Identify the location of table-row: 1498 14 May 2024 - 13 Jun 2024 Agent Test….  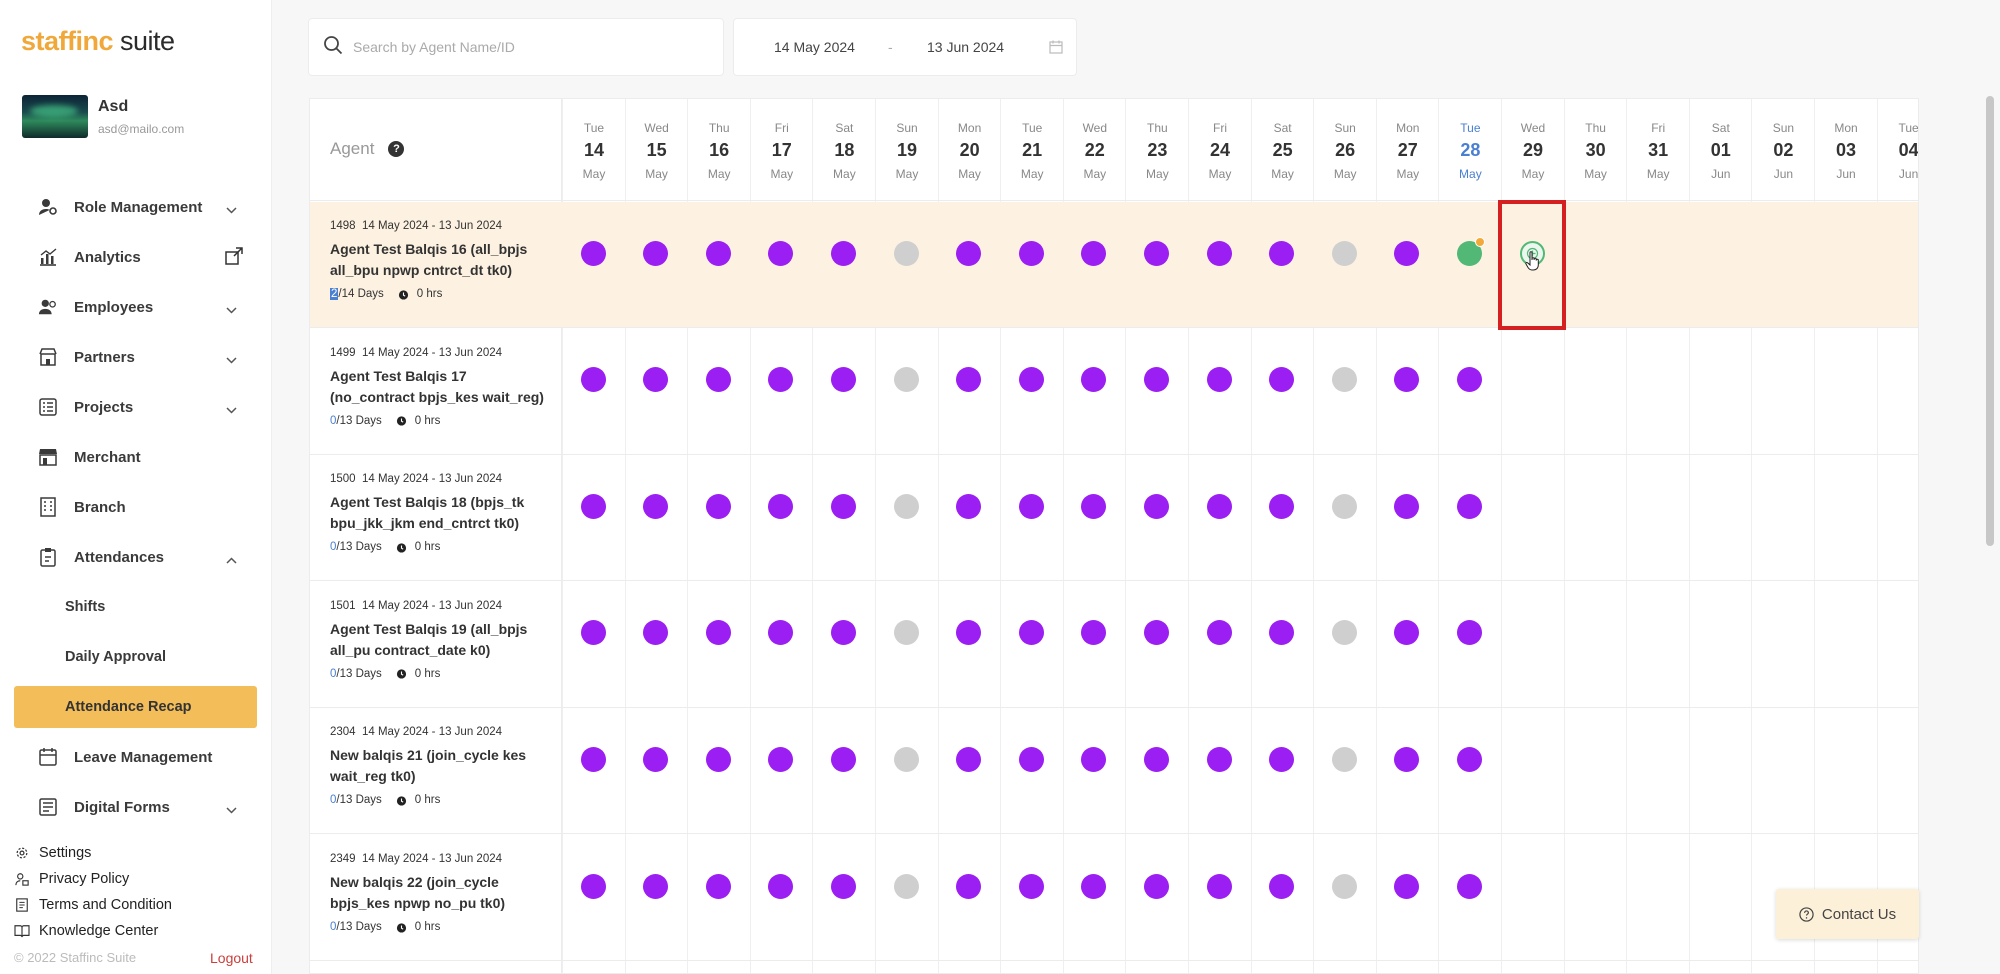
(1114, 265).